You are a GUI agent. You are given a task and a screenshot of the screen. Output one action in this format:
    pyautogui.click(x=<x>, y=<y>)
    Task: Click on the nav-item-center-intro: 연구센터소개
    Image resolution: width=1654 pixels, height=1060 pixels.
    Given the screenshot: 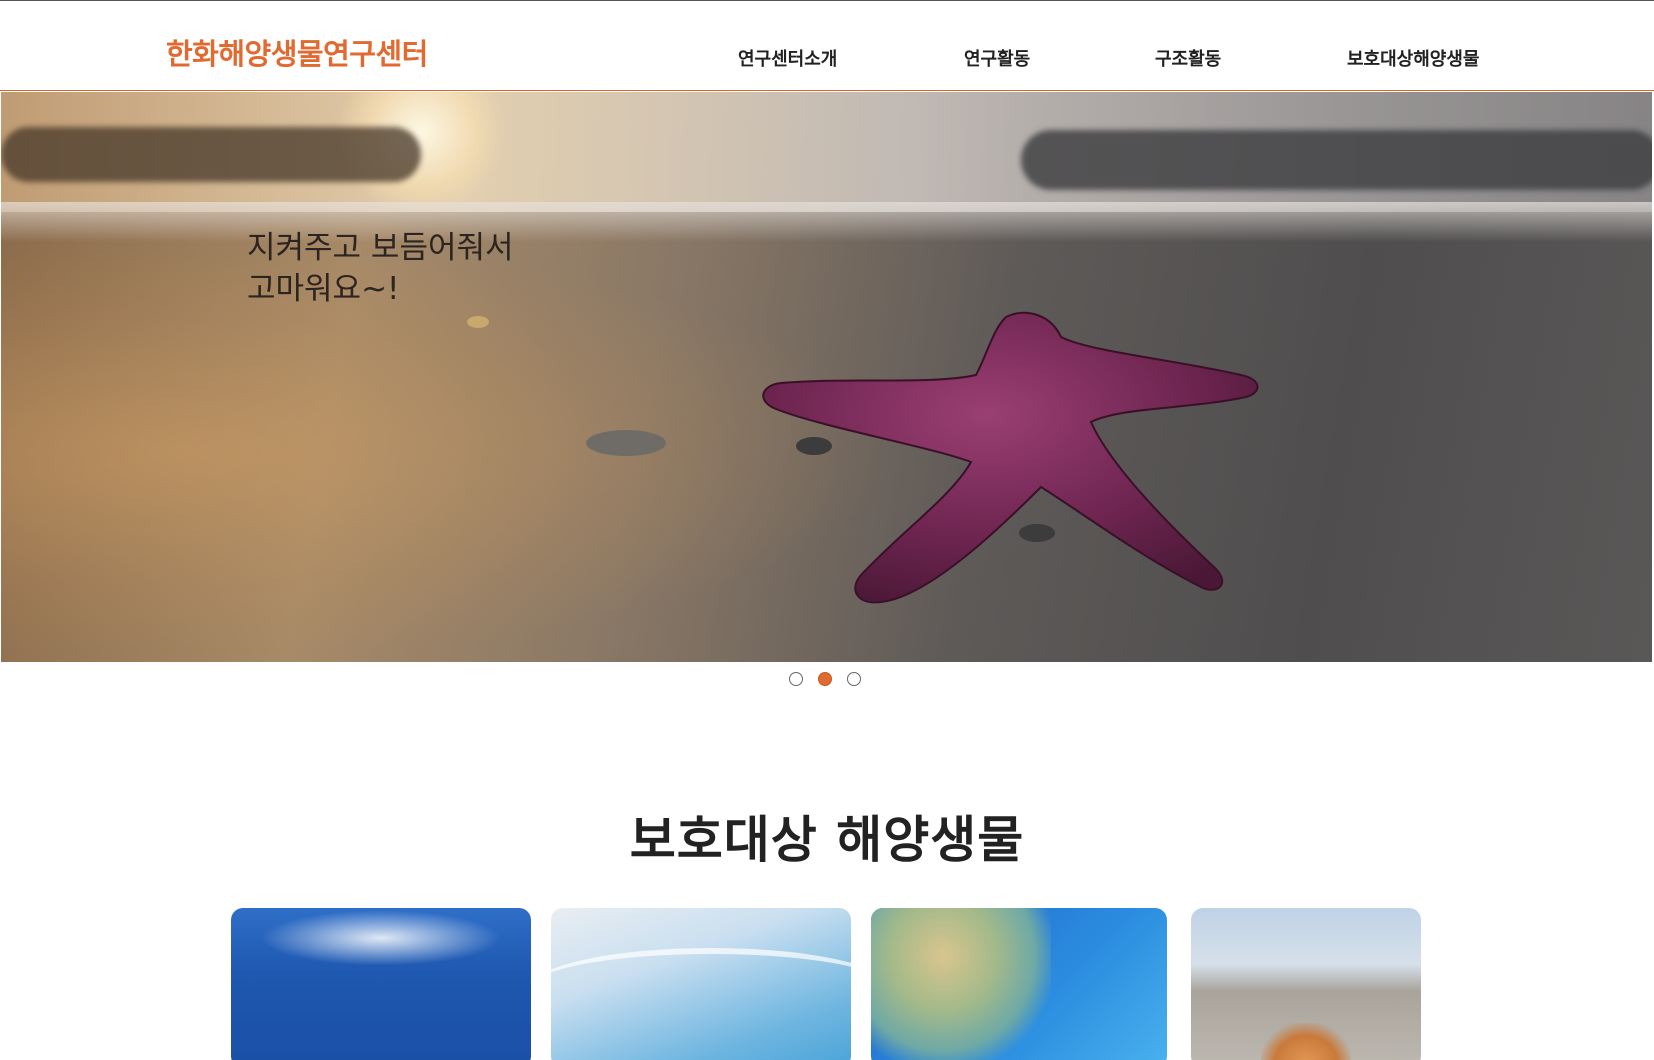 What is the action you would take?
    pyautogui.click(x=787, y=58)
    